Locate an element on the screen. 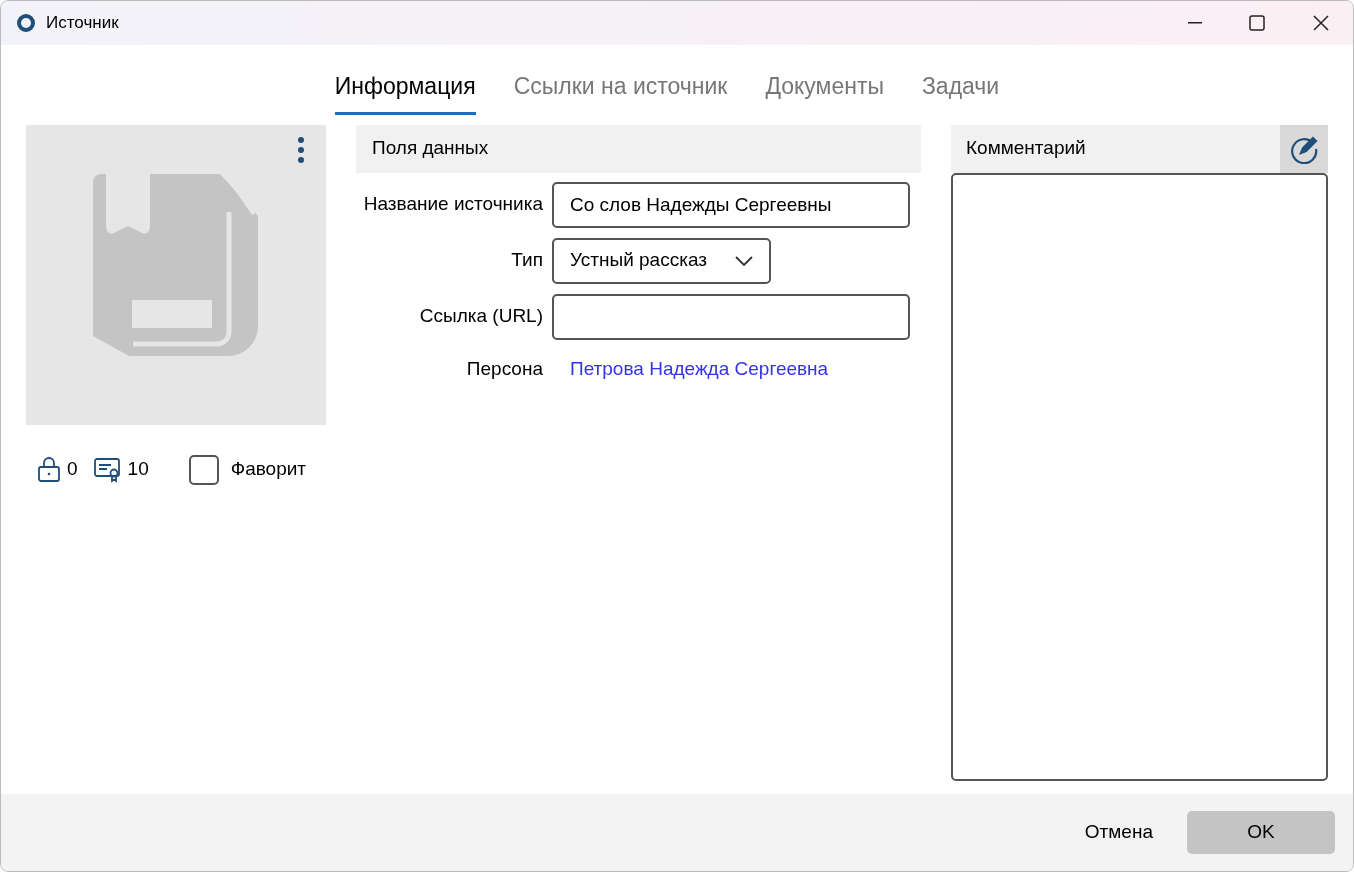  lock-icon is located at coordinates (49, 469).